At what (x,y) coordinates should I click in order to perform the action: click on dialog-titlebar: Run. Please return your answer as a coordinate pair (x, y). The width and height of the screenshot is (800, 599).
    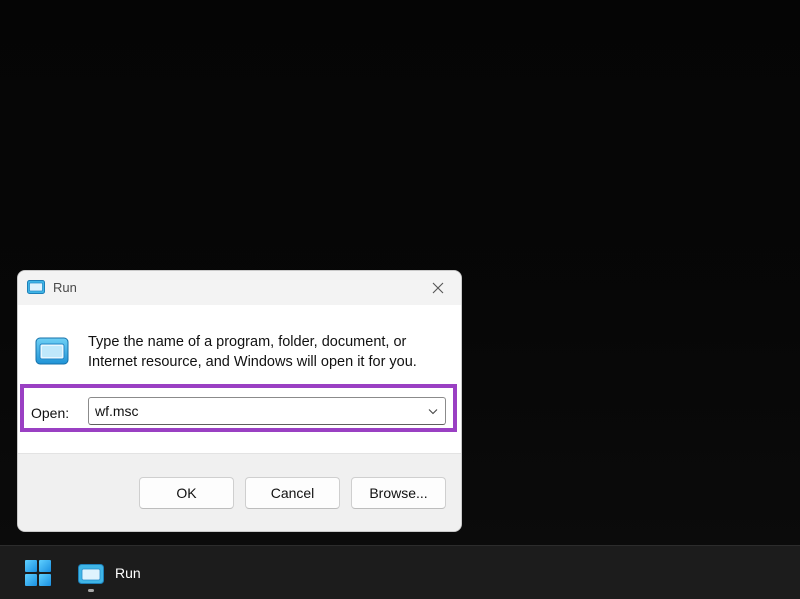
    Looking at the image, I should click on (239, 288).